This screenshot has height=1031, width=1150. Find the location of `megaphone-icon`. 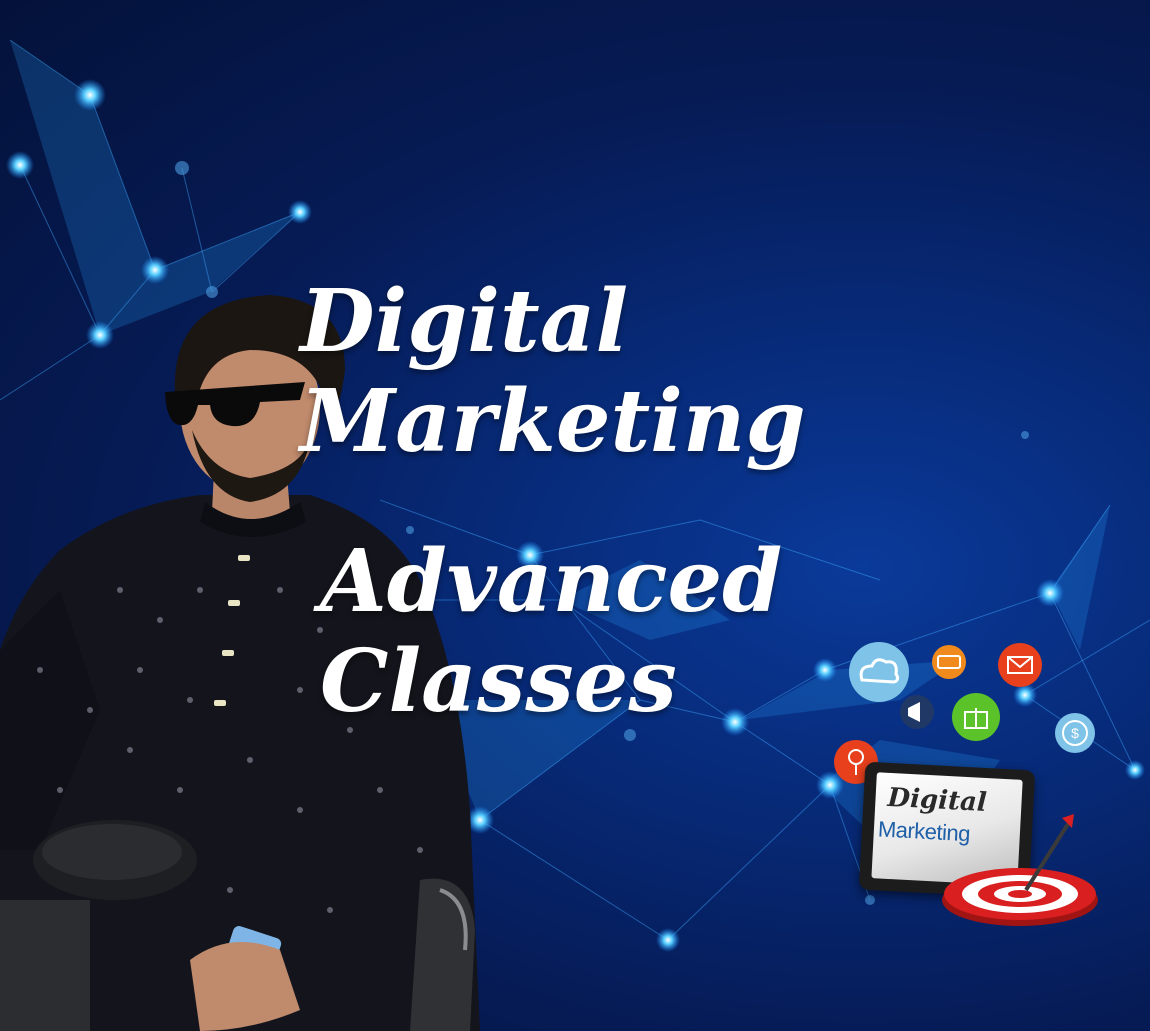

megaphone-icon is located at coordinates (917, 712).